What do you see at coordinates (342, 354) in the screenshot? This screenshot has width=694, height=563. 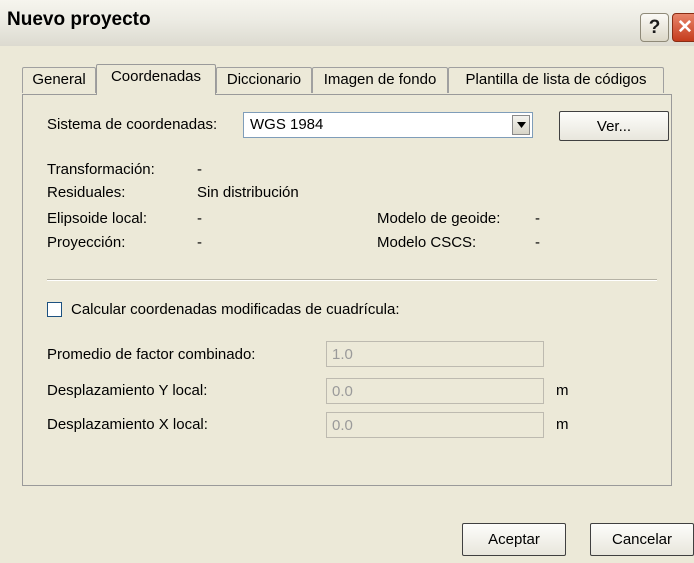 I see `combined-factor-value: 1.0` at bounding box center [342, 354].